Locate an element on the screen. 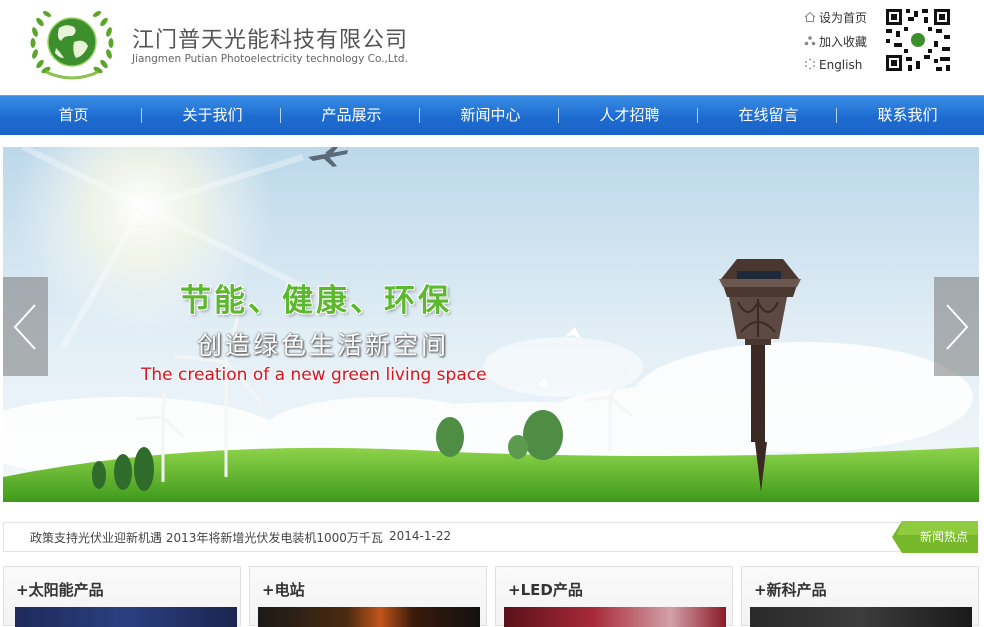  product-title-new: +新科产品 is located at coordinates (790, 589).